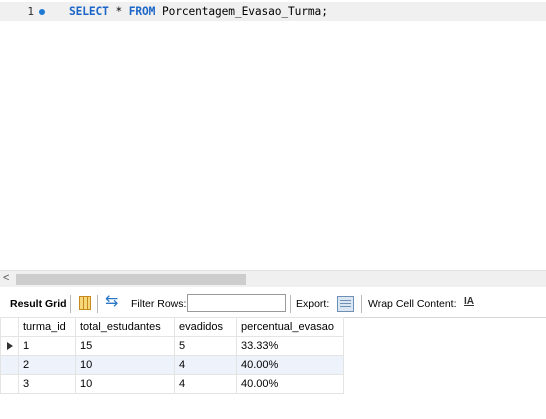 This screenshot has width=546, height=419. Describe the element at coordinates (38, 304) in the screenshot. I see `result-grid-tab: Result Grid` at that location.